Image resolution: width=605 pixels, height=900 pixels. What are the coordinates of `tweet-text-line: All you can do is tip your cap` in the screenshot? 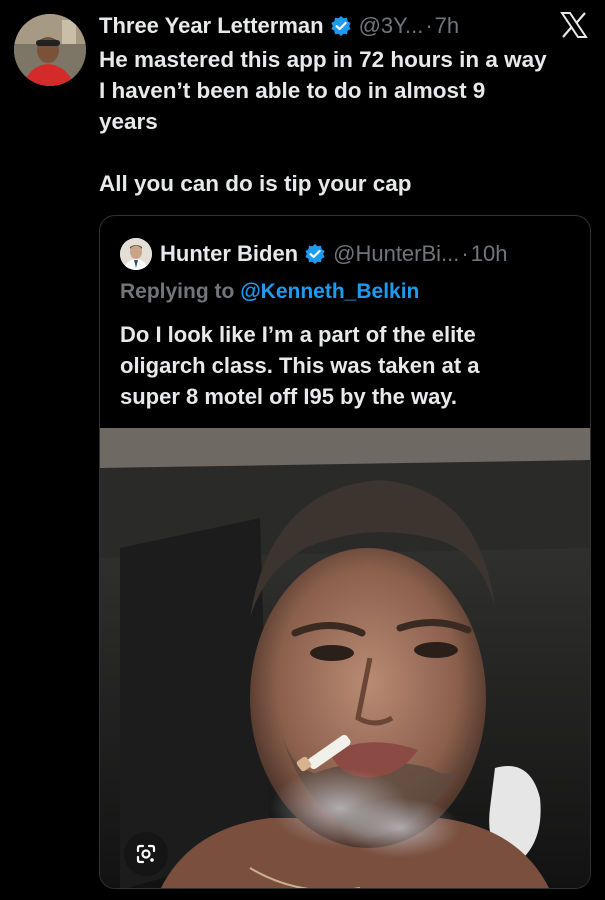 It's located at (255, 183).